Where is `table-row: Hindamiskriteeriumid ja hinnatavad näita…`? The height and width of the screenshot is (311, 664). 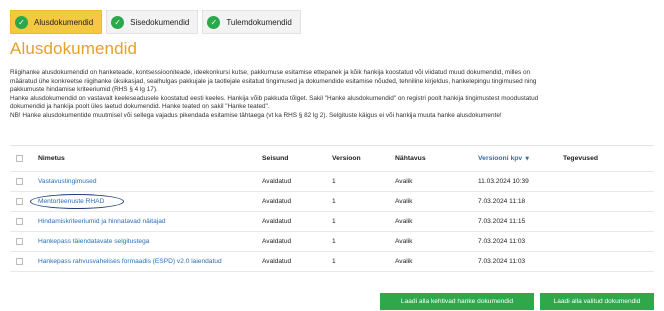
table-row: Hindamiskriteeriumid ja hinnatavad näita… is located at coordinates (332, 222).